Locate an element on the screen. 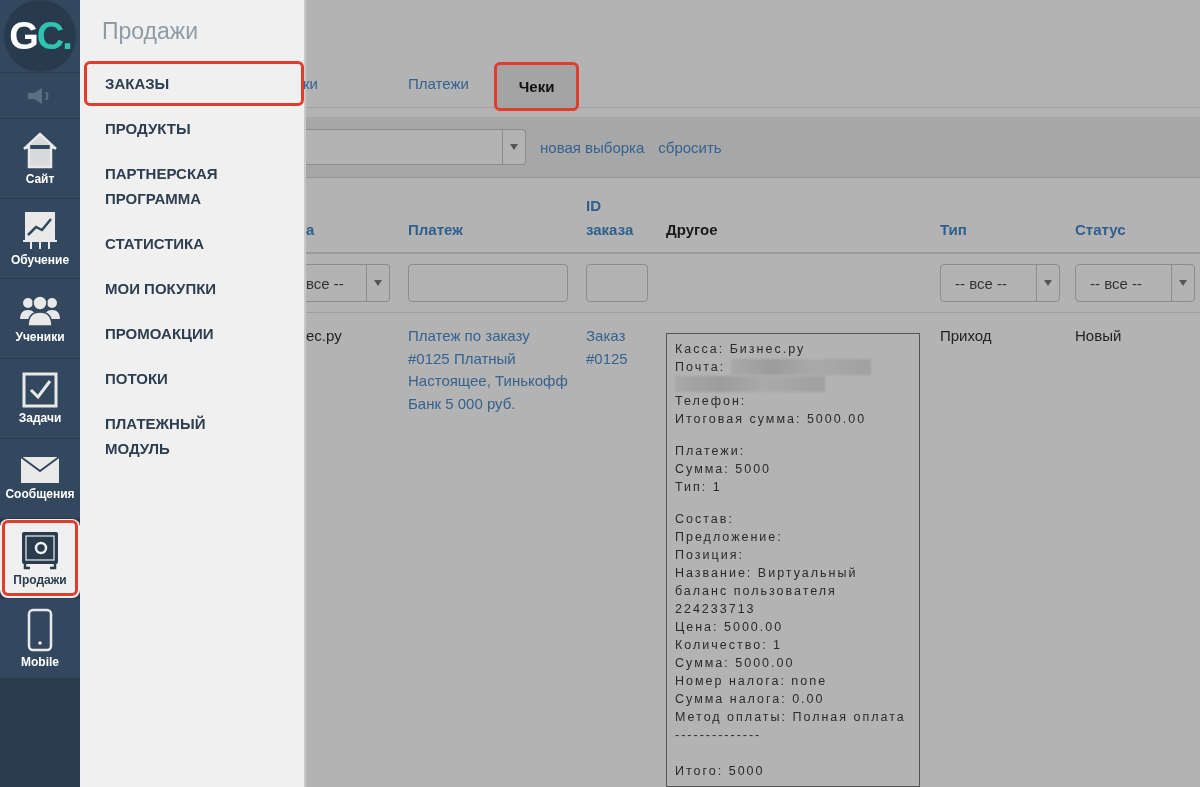 The width and height of the screenshot is (1200, 787). receipt-line: Состав: is located at coordinates (704, 519).